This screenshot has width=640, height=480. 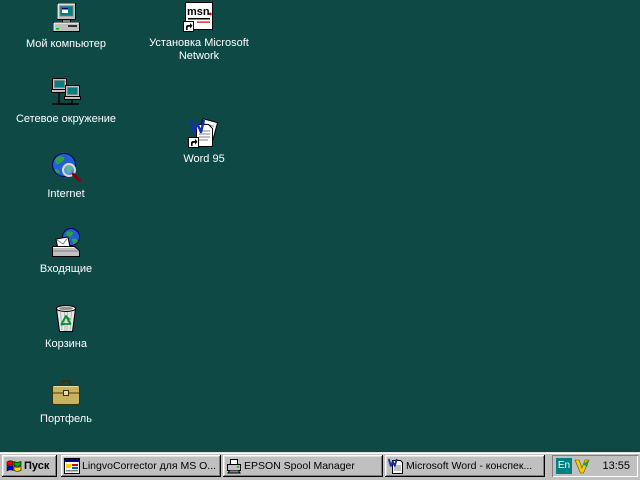 What do you see at coordinates (66, 243) in the screenshot?
I see `inbox-icon` at bounding box center [66, 243].